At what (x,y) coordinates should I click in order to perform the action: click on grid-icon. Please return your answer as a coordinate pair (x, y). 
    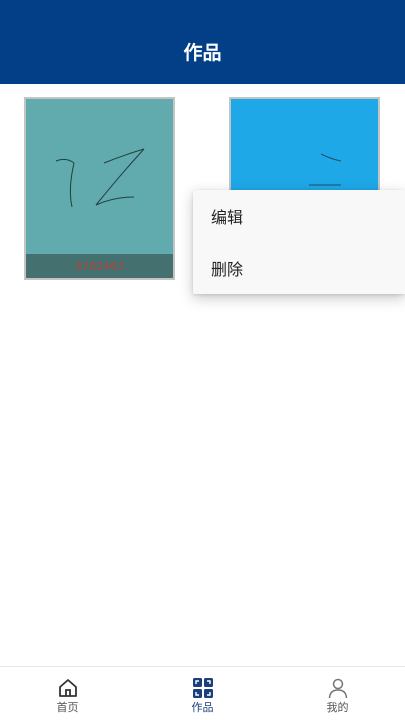
    Looking at the image, I should click on (202, 688).